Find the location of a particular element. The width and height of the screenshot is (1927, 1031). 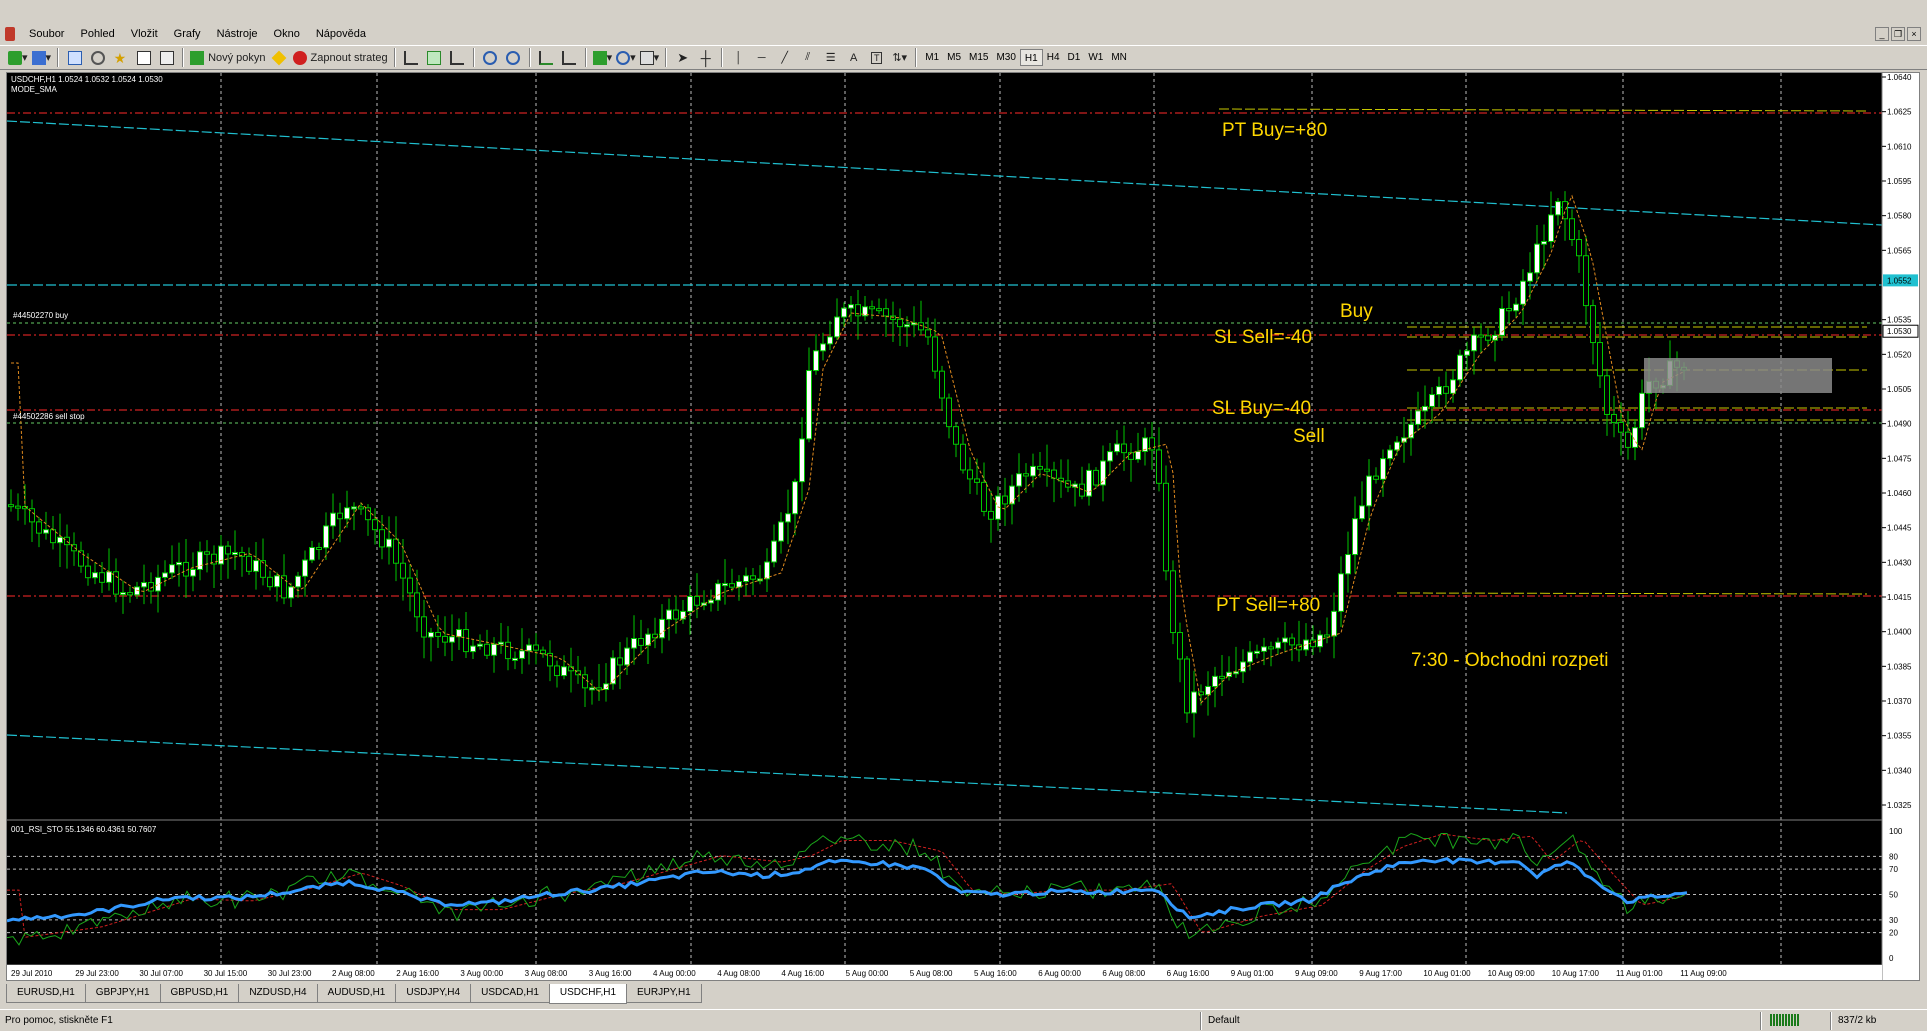

timeframe-m1: M1 is located at coordinates (932, 57).